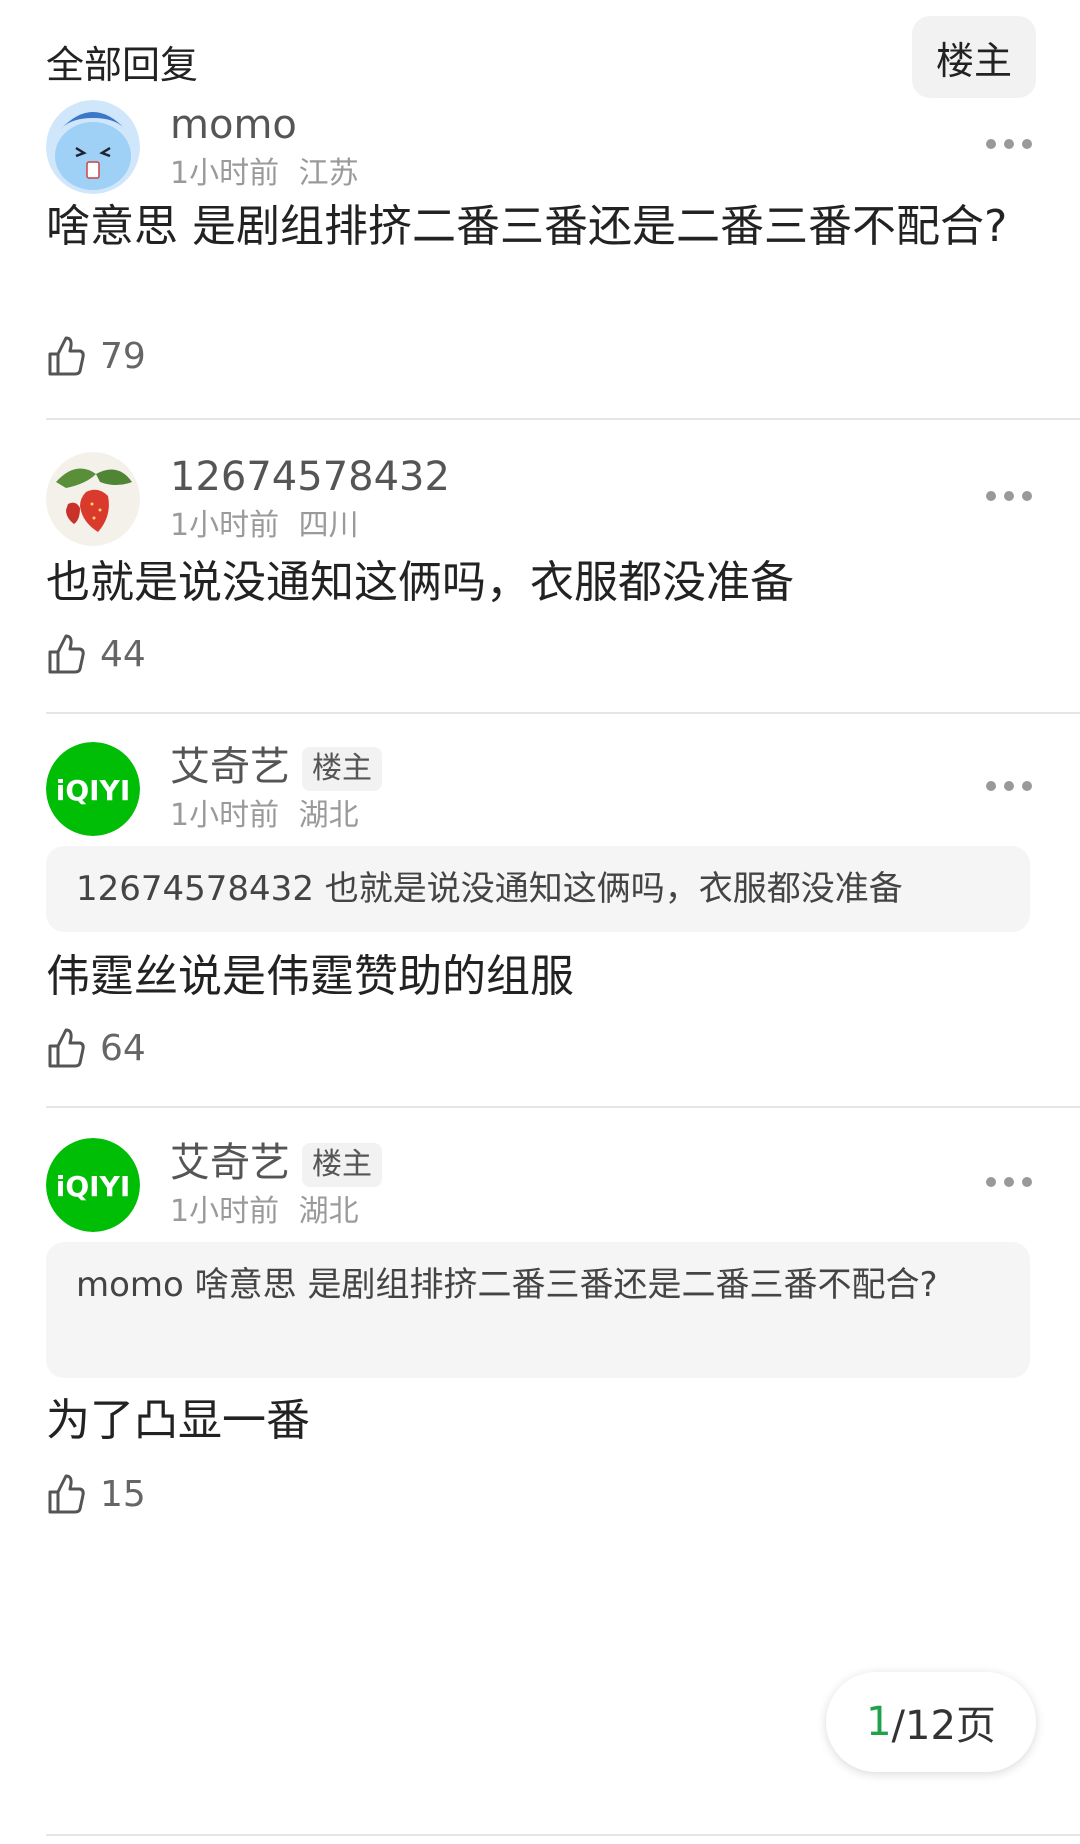 Image resolution: width=1080 pixels, height=1844 pixels. I want to click on comment-item: 12674578432 1小时前 四川 也就是说没通知这俩吗，衣服都没准备 44, so click(540, 582).